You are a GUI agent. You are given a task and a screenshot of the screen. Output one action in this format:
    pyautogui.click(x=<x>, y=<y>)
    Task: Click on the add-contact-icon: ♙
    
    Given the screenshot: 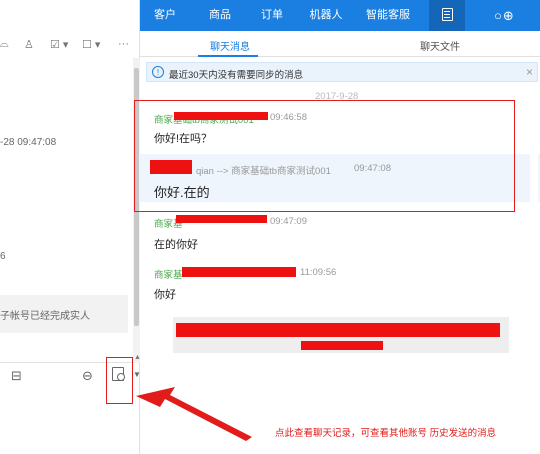 What is the action you would take?
    pyautogui.click(x=29, y=44)
    